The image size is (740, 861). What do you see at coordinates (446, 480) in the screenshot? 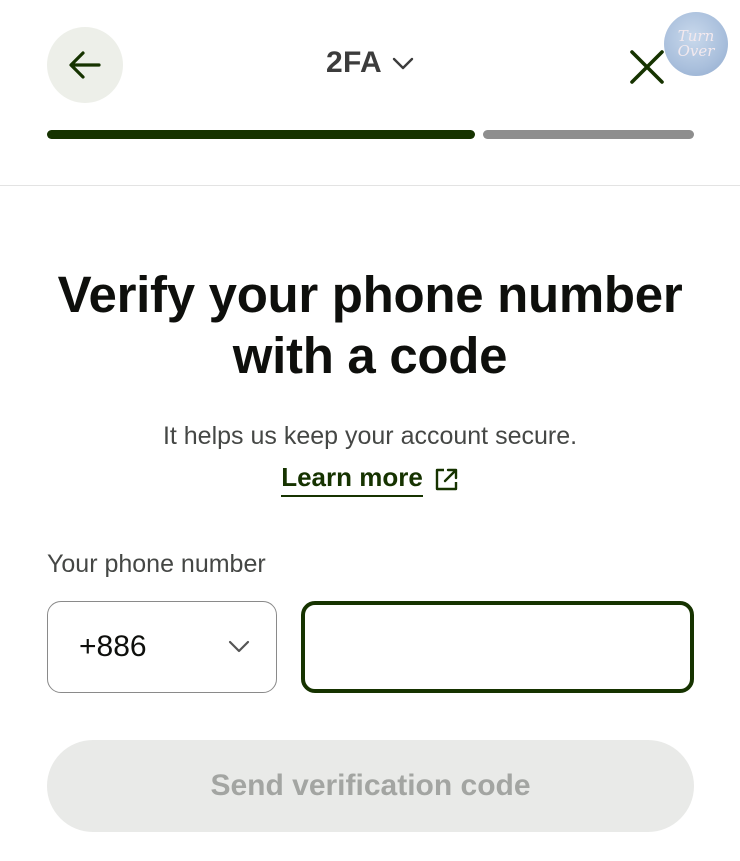
I see `external-link-icon` at bounding box center [446, 480].